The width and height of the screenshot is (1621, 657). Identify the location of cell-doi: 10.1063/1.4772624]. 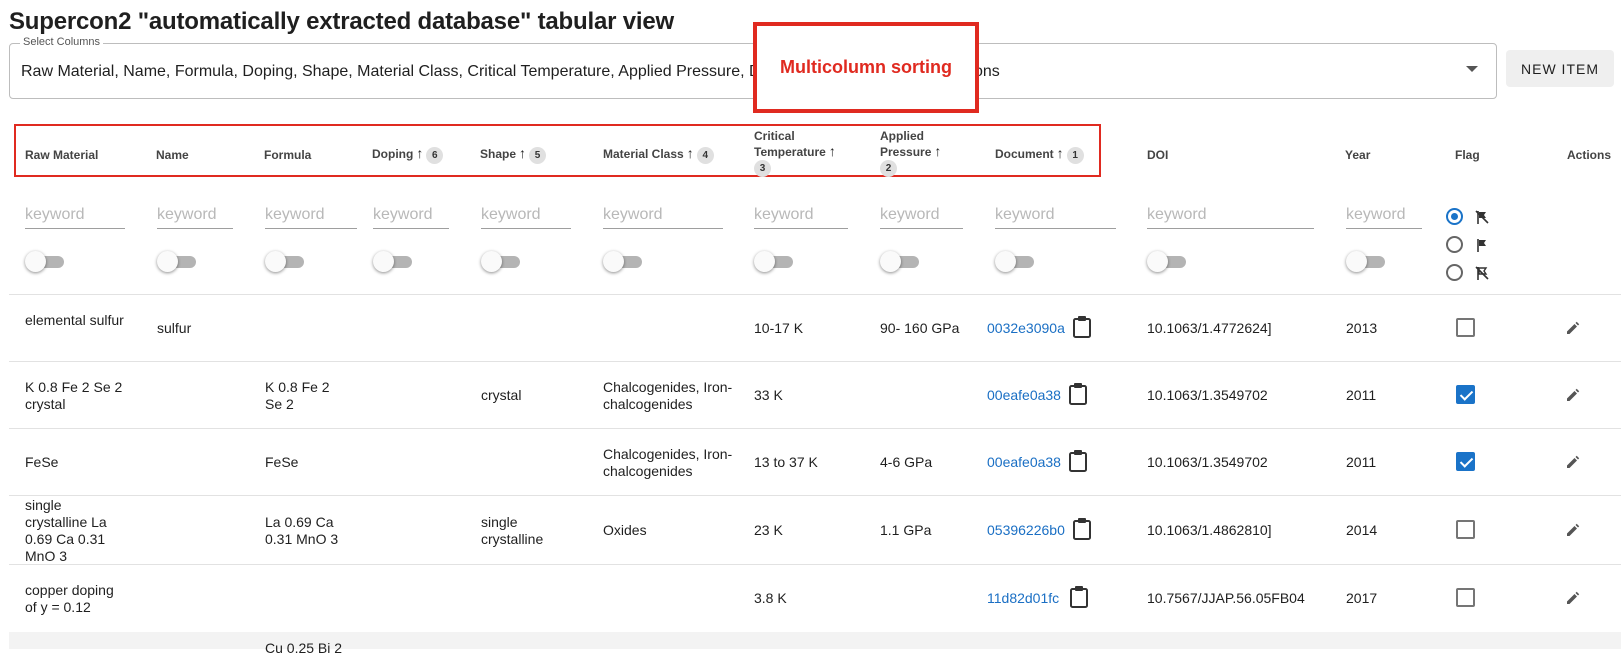
(1209, 328).